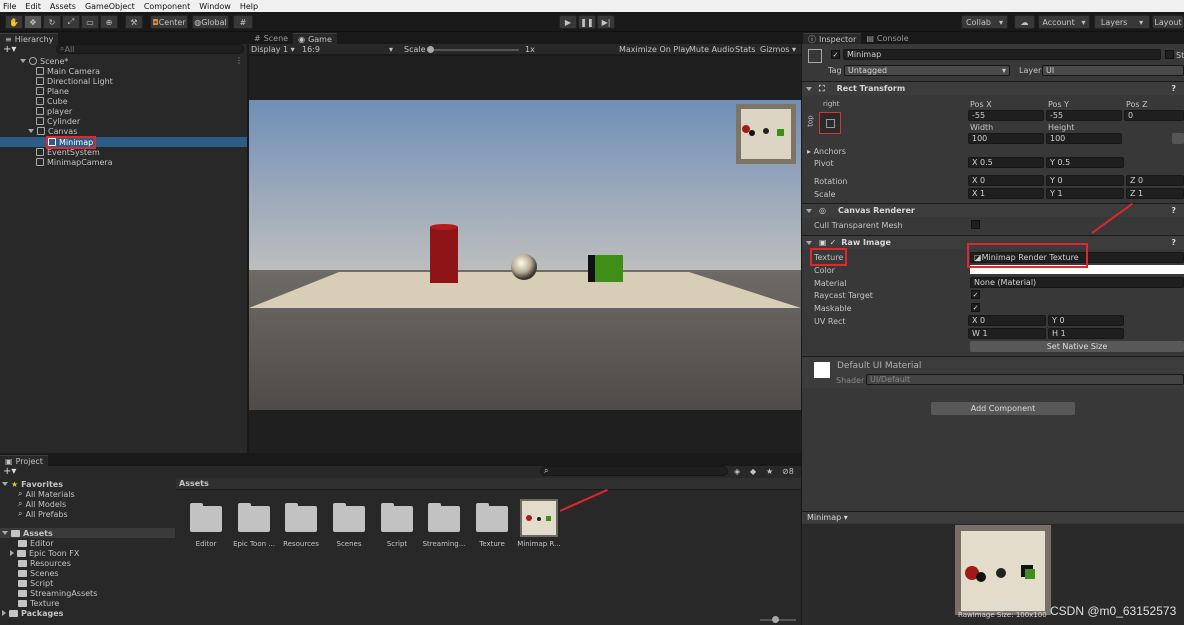  I want to click on menu-assets: Assets, so click(63, 6).